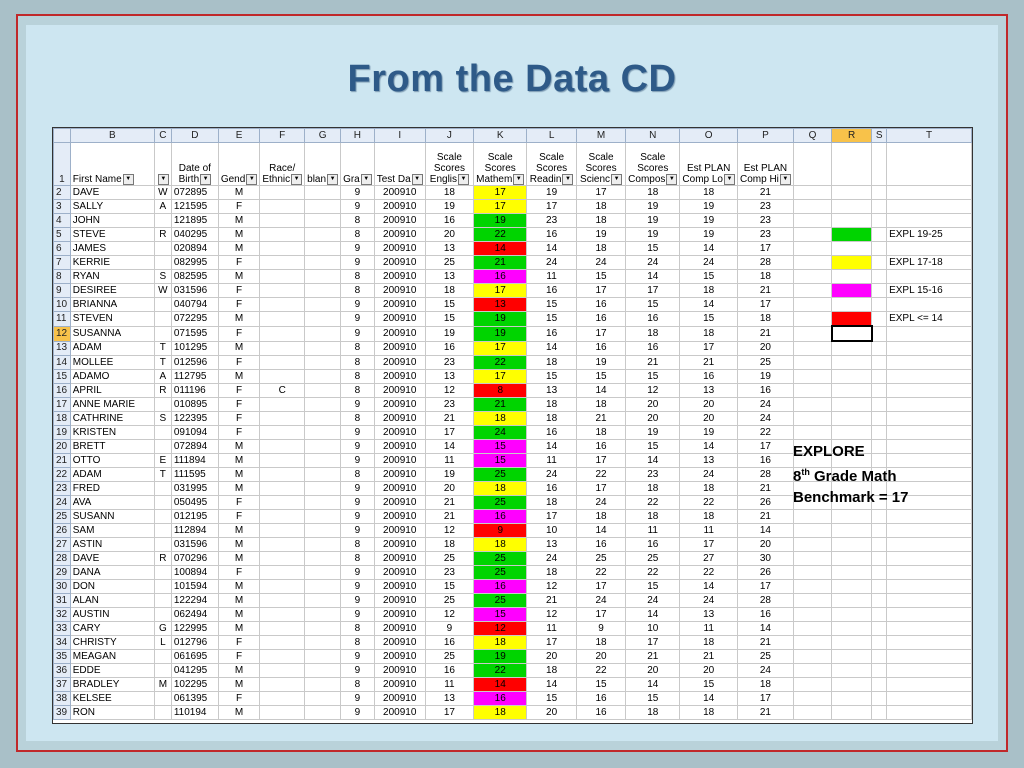 The width and height of the screenshot is (1024, 768). Describe the element at coordinates (500, 600) in the screenshot. I see `cell-math: 25` at that location.